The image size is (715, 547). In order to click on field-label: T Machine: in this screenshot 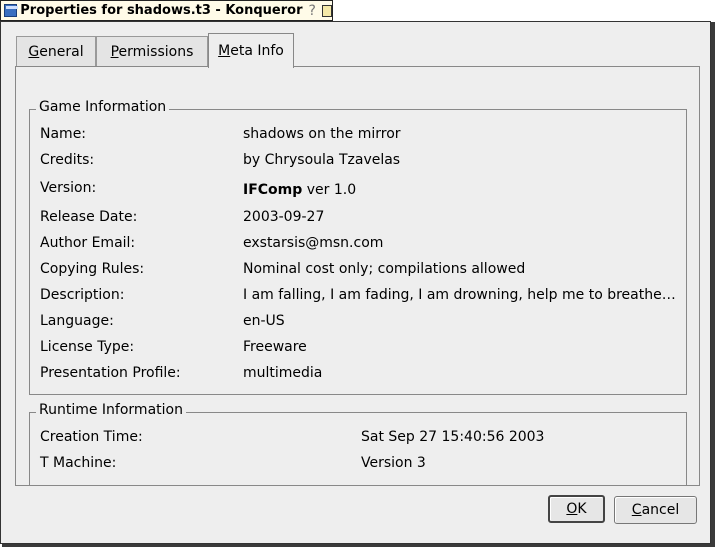, I will do `click(78, 463)`.